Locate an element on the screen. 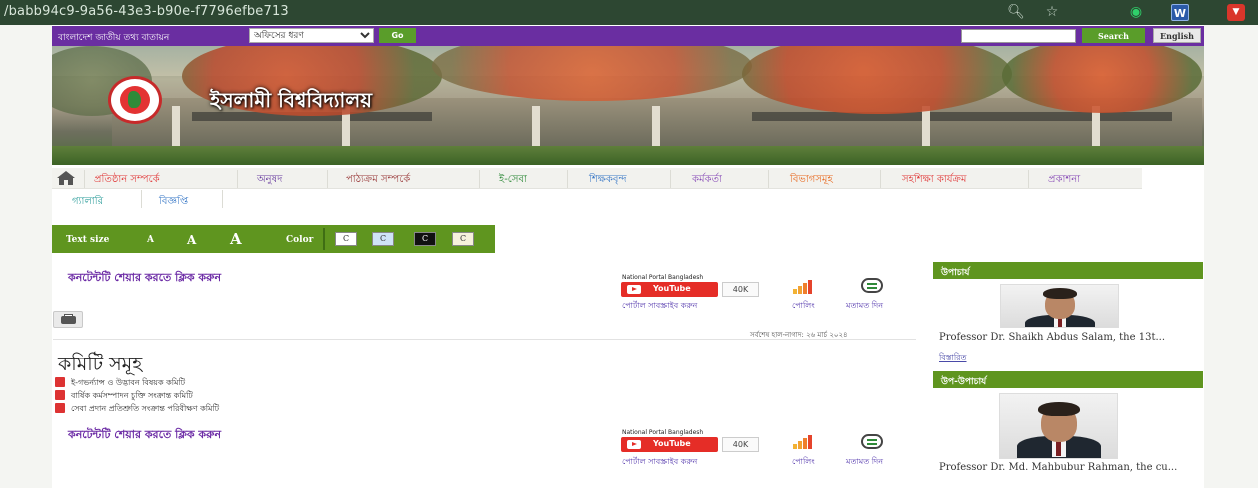 The width and height of the screenshot is (1258, 488). color-cream-button: C is located at coordinates (463, 239).